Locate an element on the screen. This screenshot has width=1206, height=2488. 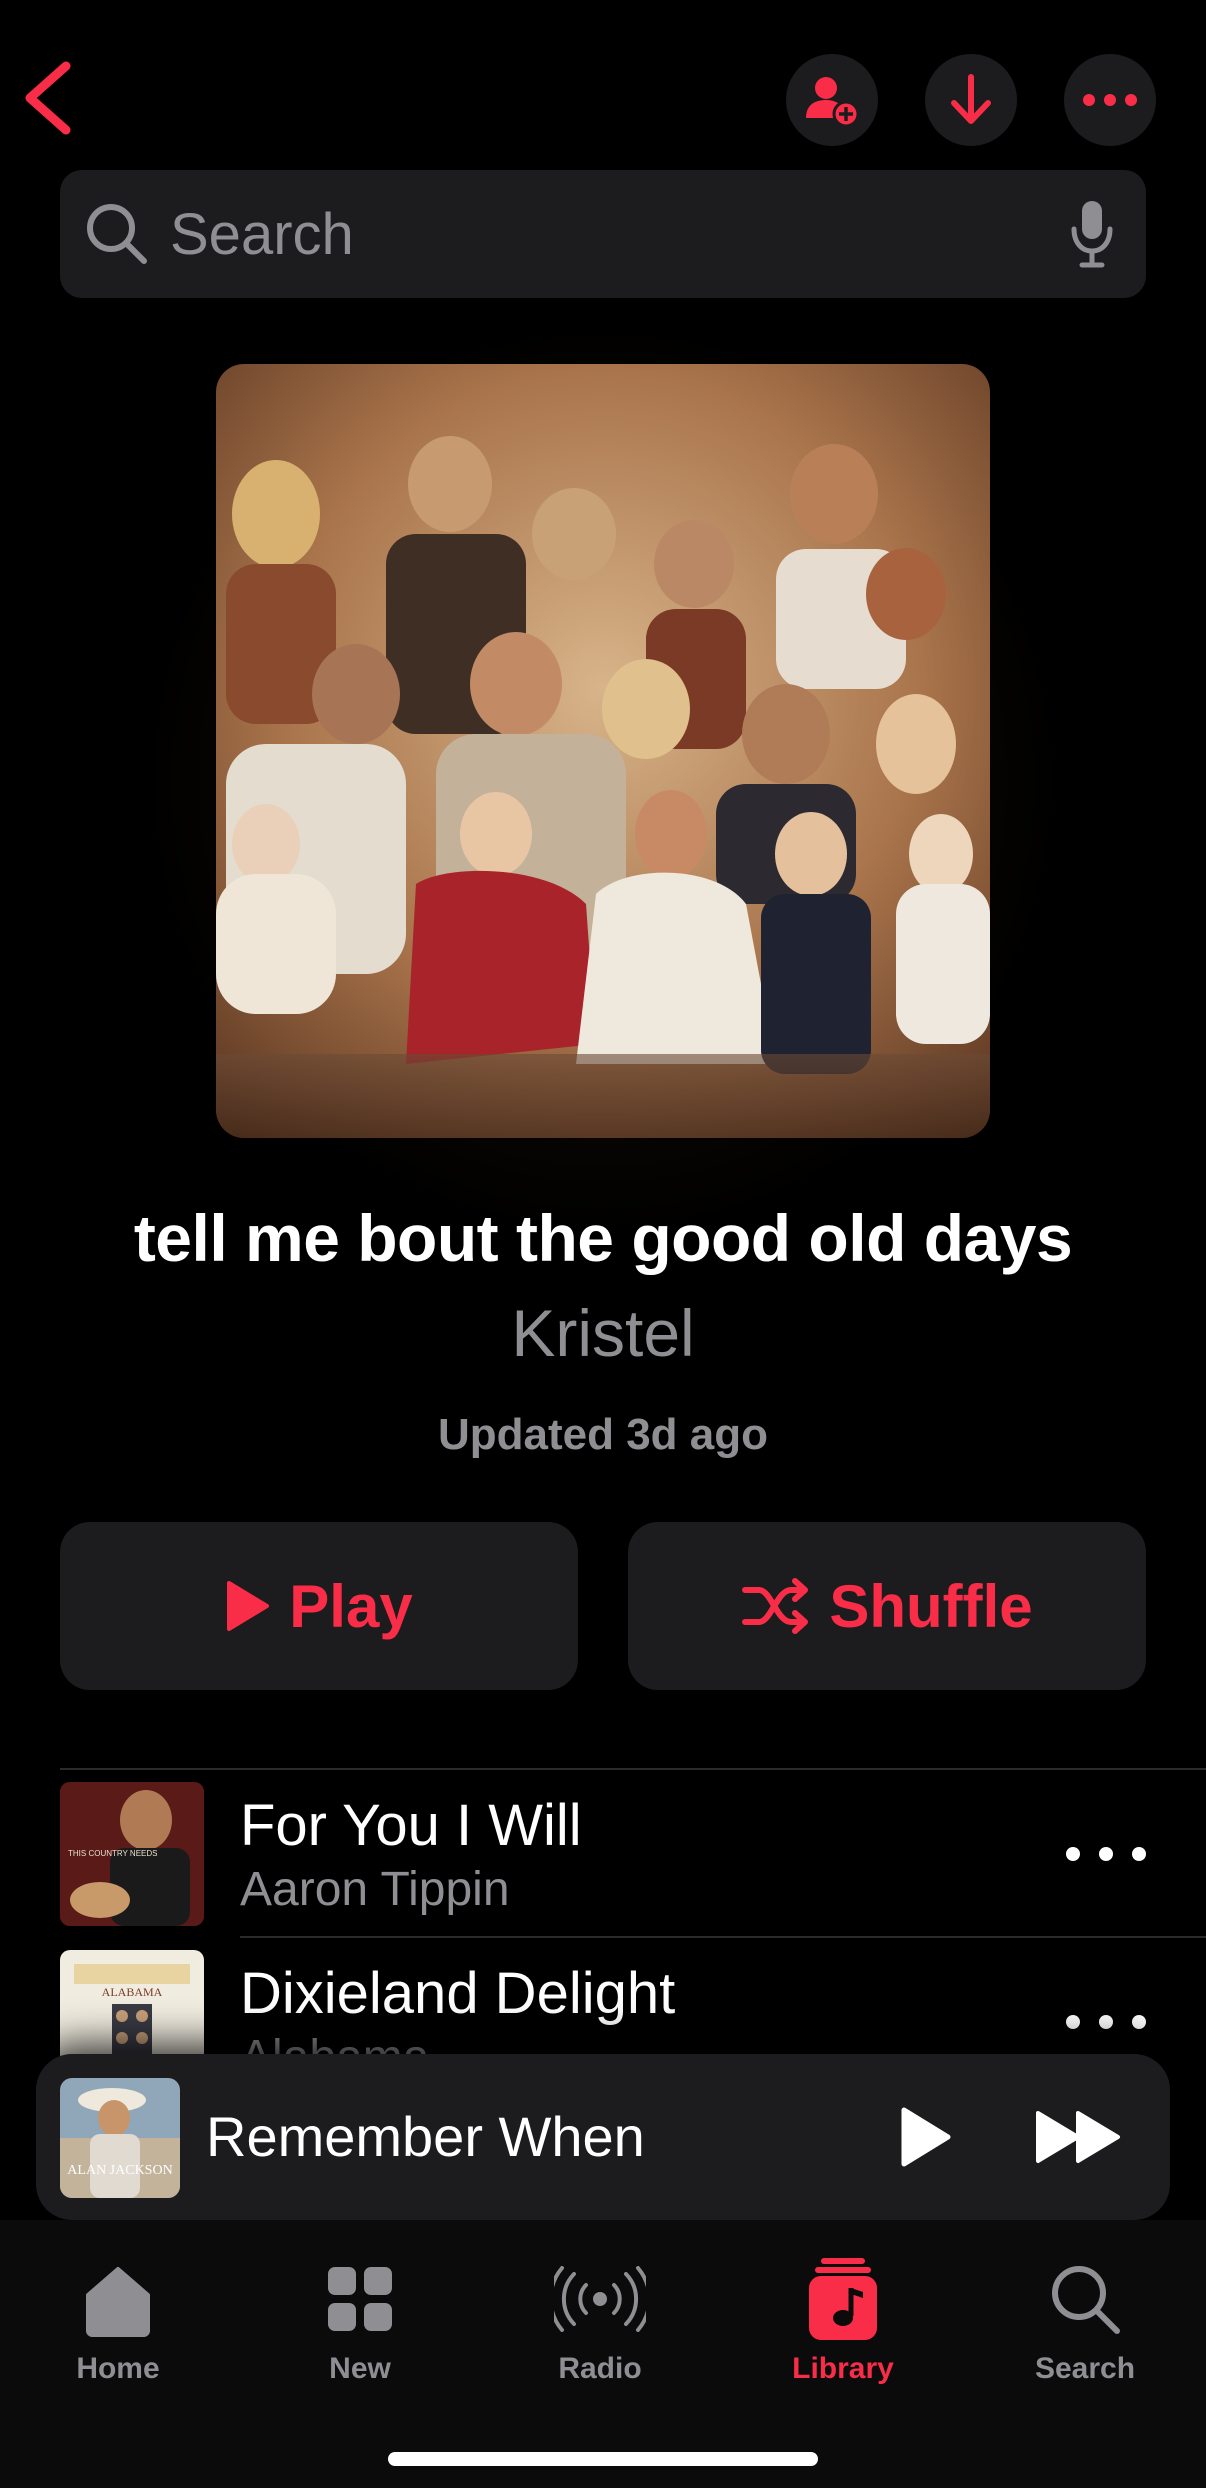
tab-label: New is located at coordinates (360, 2368).